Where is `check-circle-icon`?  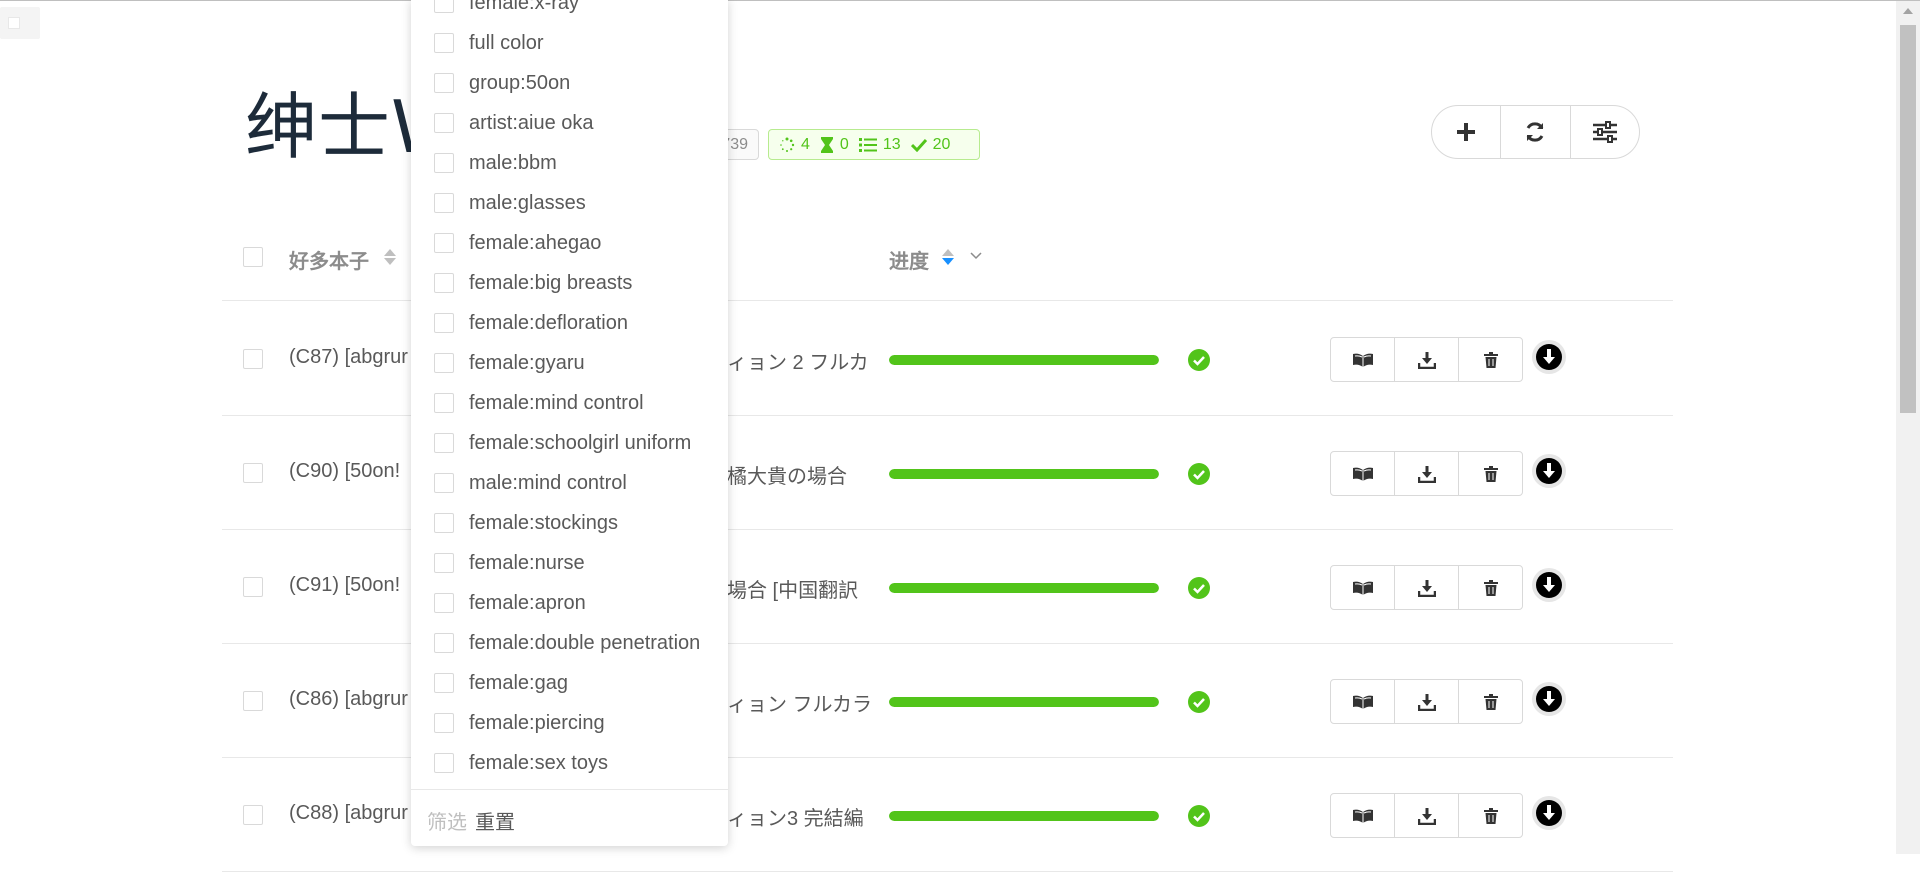
check-circle-icon is located at coordinates (1199, 360).